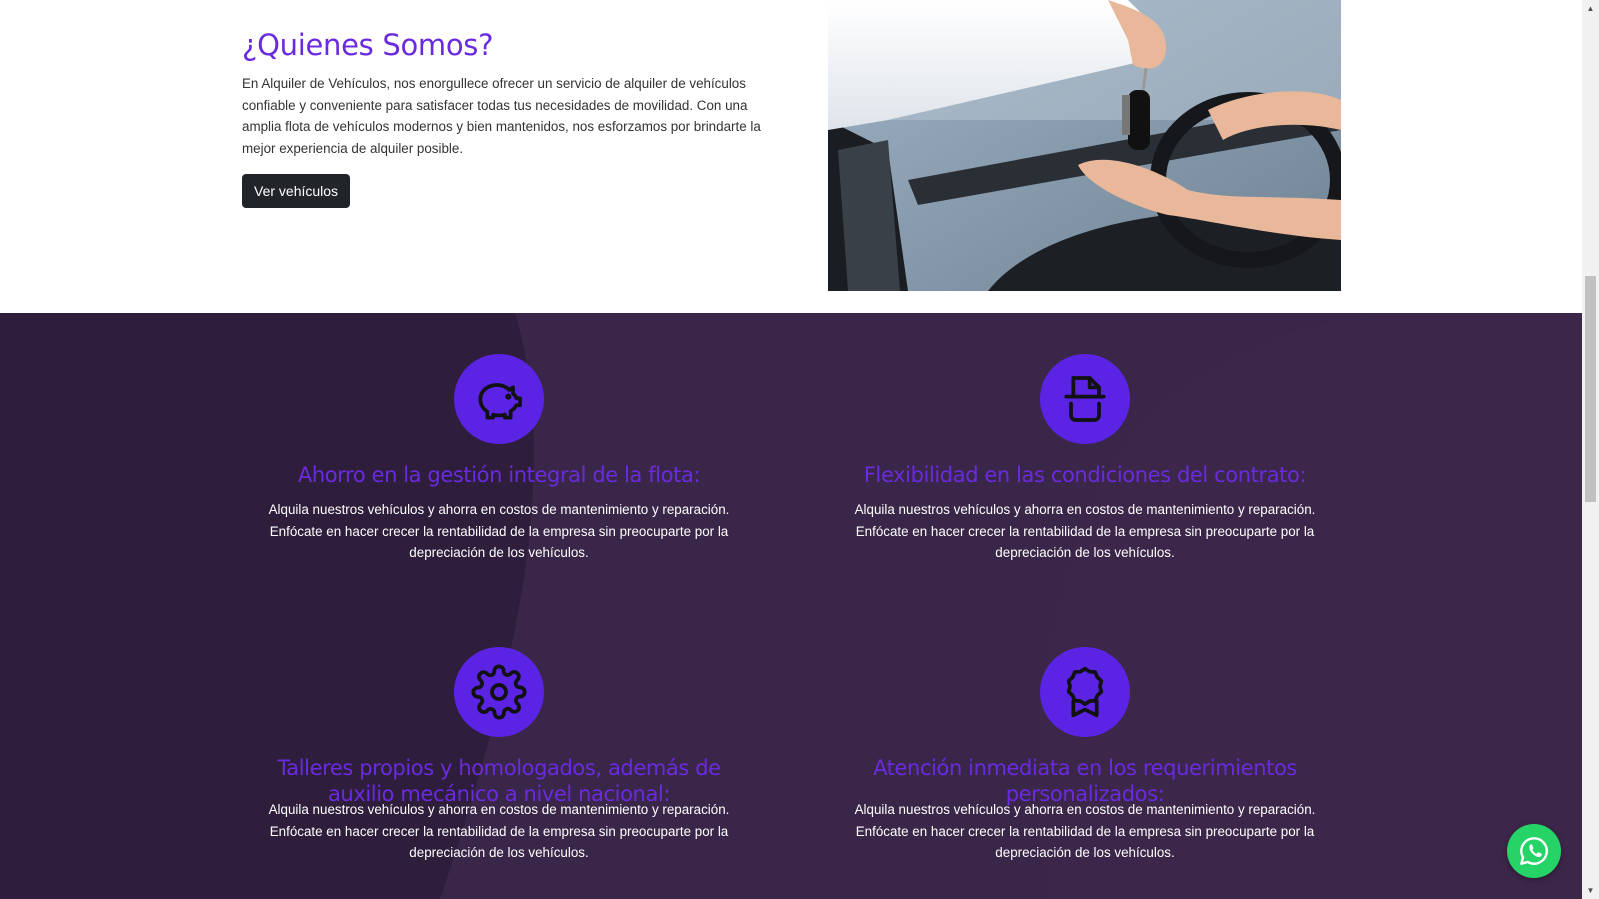  Describe the element at coordinates (500, 401) in the screenshot. I see `piggy-bank-icon` at that location.